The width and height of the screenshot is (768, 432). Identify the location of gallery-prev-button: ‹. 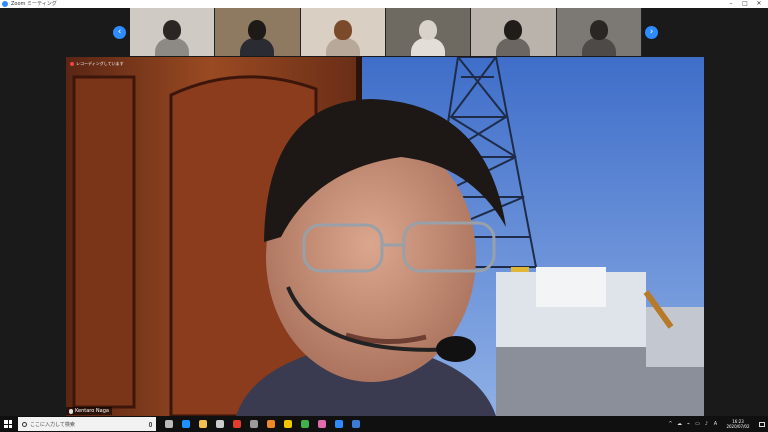
(119, 32).